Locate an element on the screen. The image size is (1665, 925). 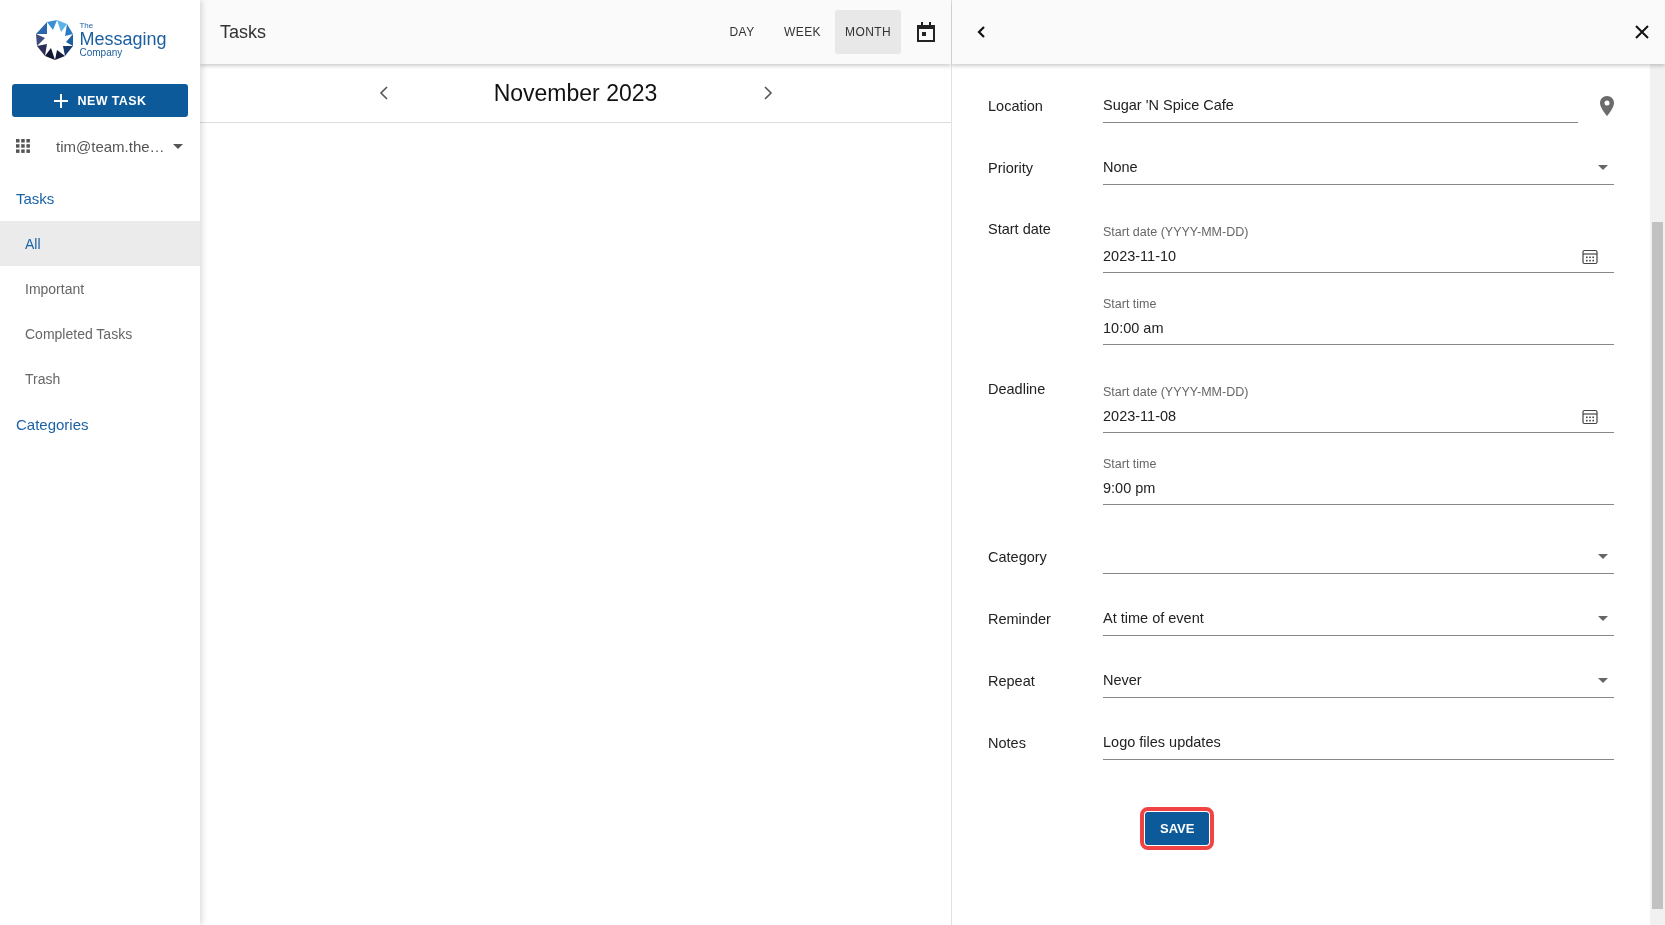
input-field: Sugar 'N Spice Cafe is located at coordinates (1340, 105).